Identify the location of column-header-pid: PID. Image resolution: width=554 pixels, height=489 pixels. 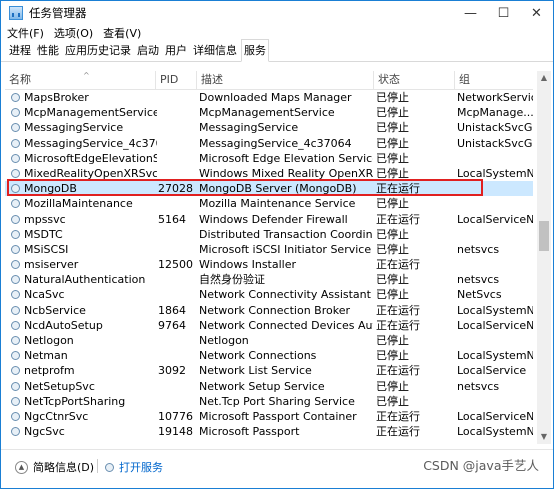
(176, 80).